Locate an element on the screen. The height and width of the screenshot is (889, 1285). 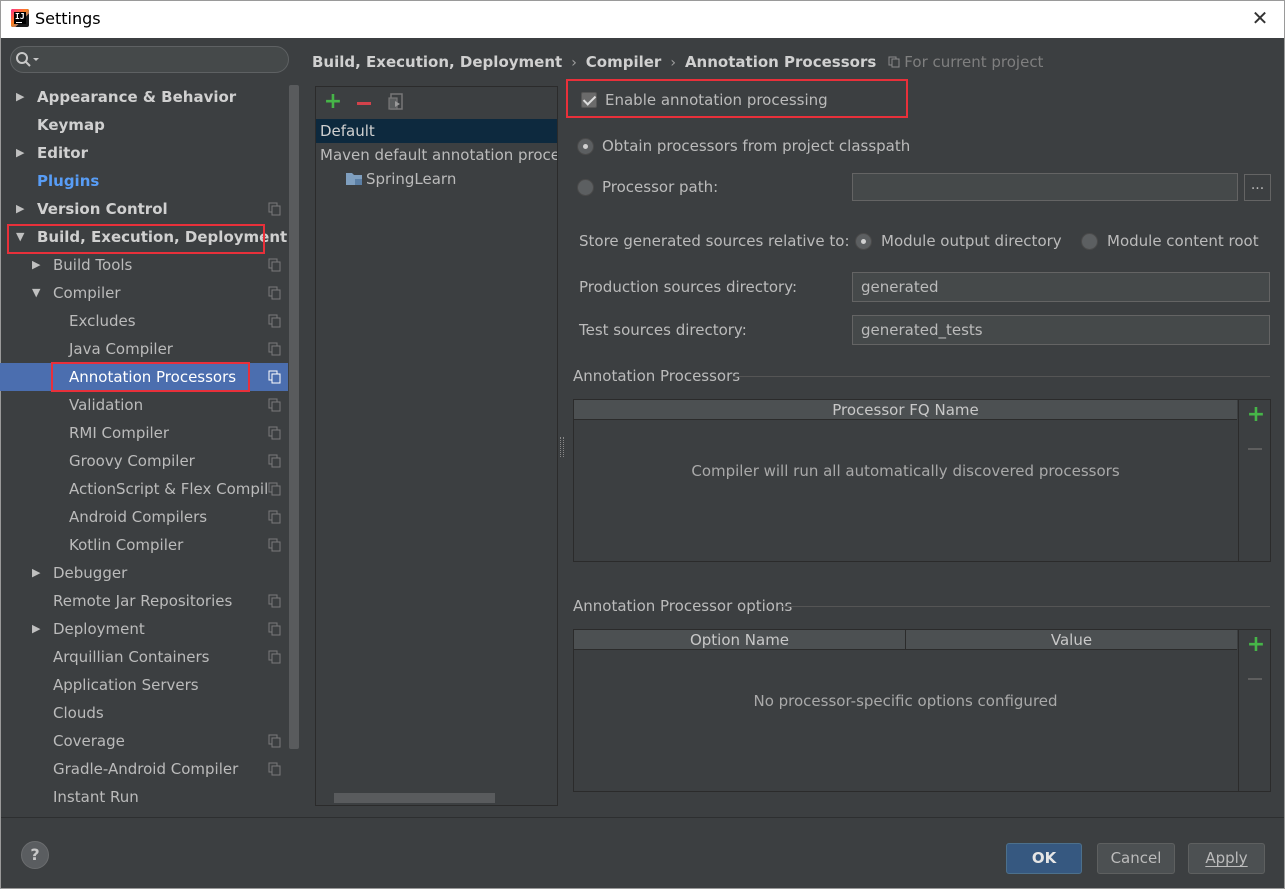
remove-profile-button is located at coordinates (364, 102).